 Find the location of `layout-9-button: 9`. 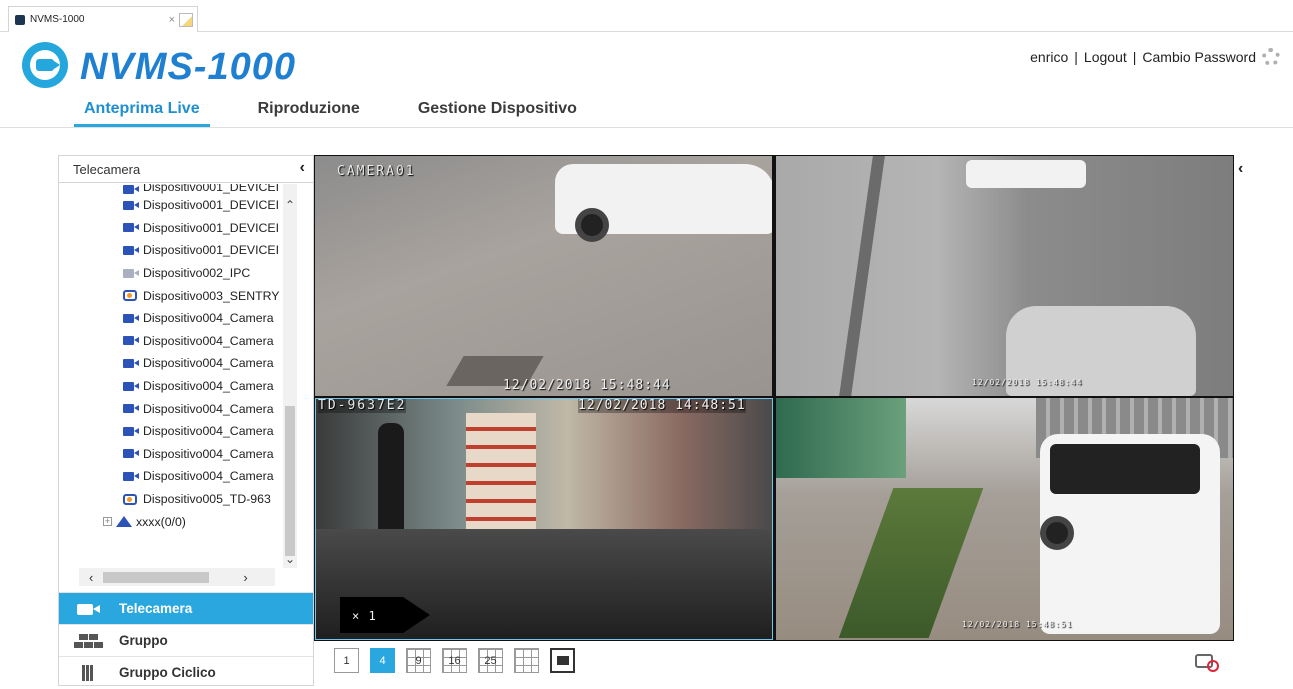

layout-9-button: 9 is located at coordinates (418, 660).